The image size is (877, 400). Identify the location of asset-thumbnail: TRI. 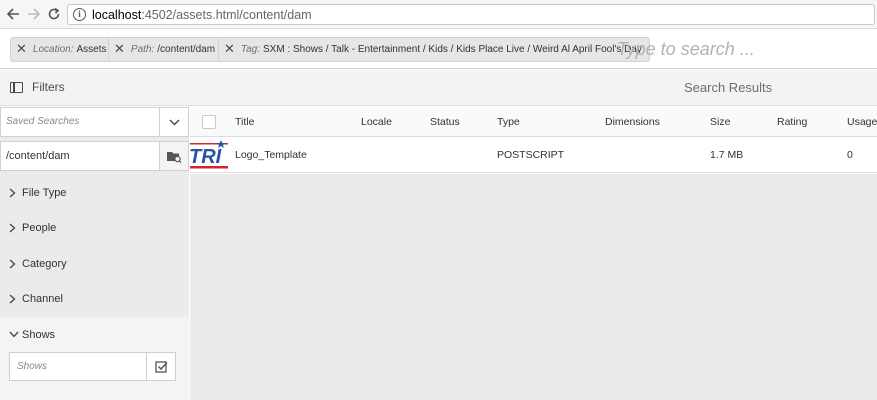
(209, 155).